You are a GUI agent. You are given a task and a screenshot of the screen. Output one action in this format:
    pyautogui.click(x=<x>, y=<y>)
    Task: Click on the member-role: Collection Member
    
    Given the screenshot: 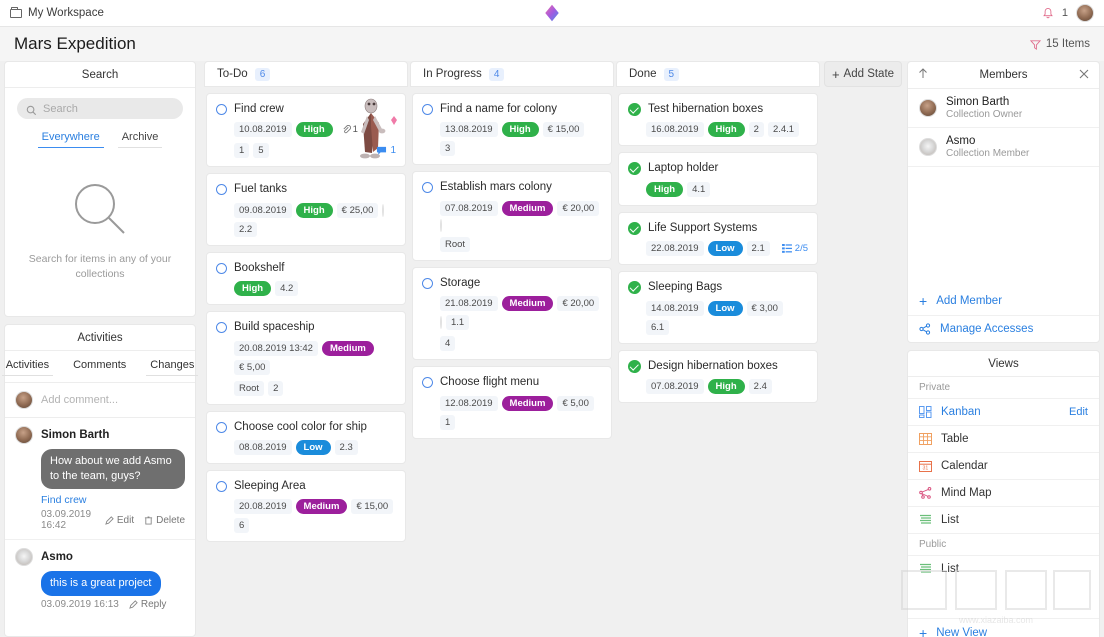 What is the action you would take?
    pyautogui.click(x=988, y=153)
    